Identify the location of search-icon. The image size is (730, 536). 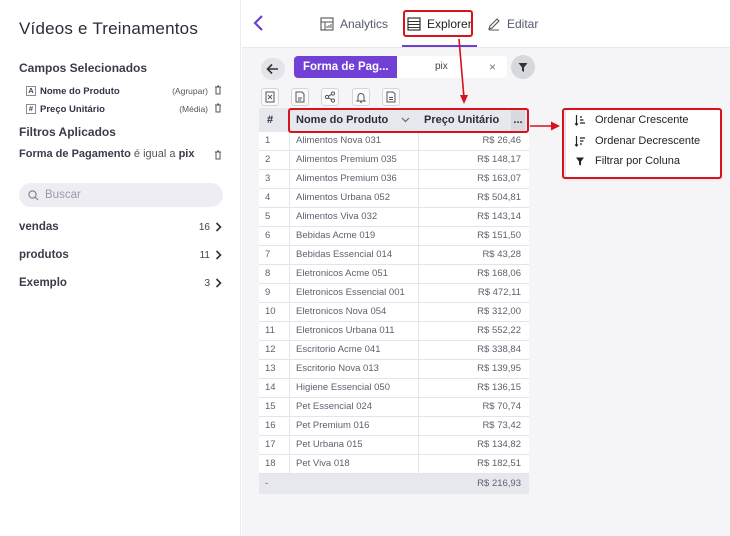
(33, 195).